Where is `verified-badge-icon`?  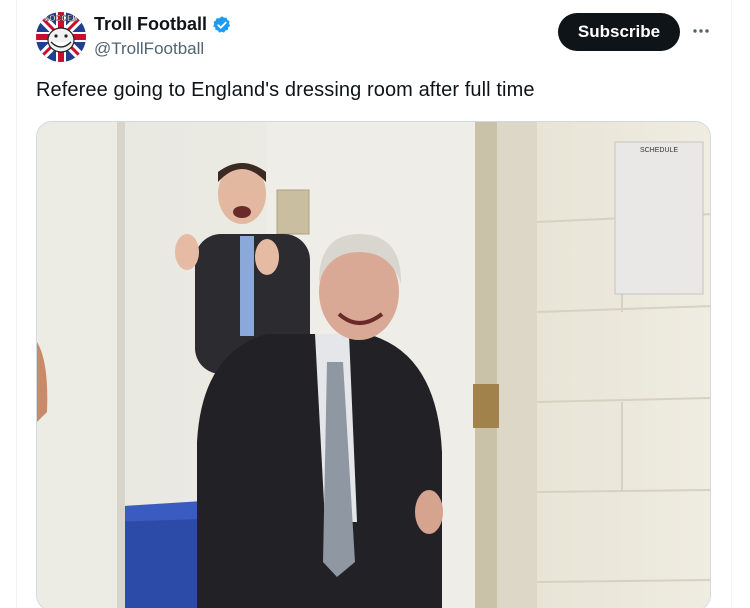 verified-badge-icon is located at coordinates (222, 25).